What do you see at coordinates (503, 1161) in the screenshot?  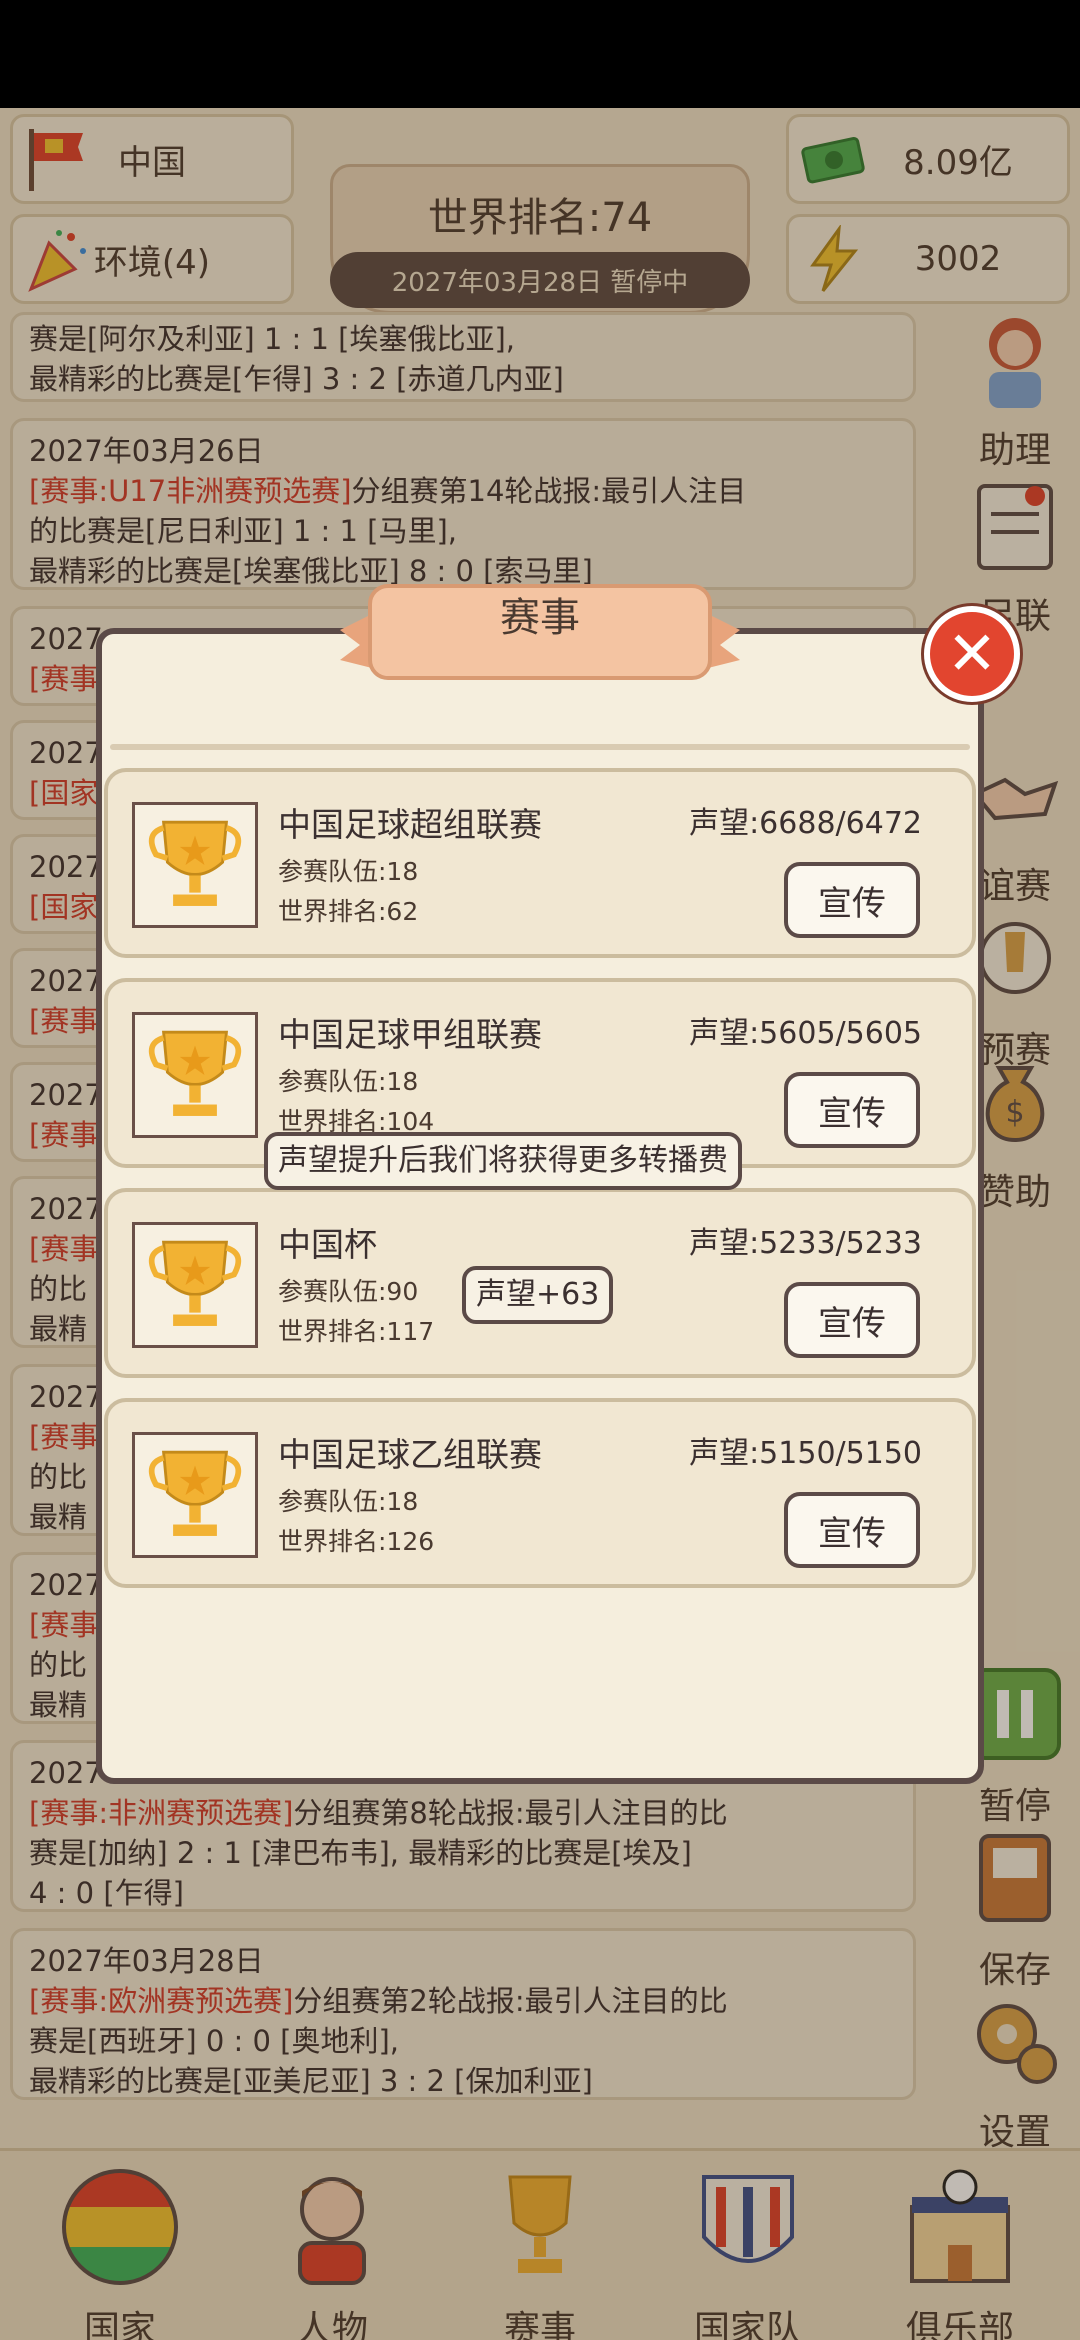 I see `broadcast-fee-tooltip: 声望提升后我们将获得更多转播费` at bounding box center [503, 1161].